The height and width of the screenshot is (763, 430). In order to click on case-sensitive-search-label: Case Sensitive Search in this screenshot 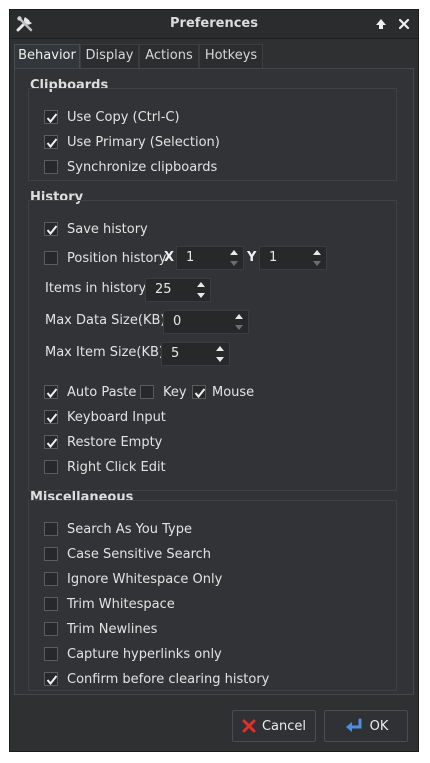, I will do `click(139, 554)`.